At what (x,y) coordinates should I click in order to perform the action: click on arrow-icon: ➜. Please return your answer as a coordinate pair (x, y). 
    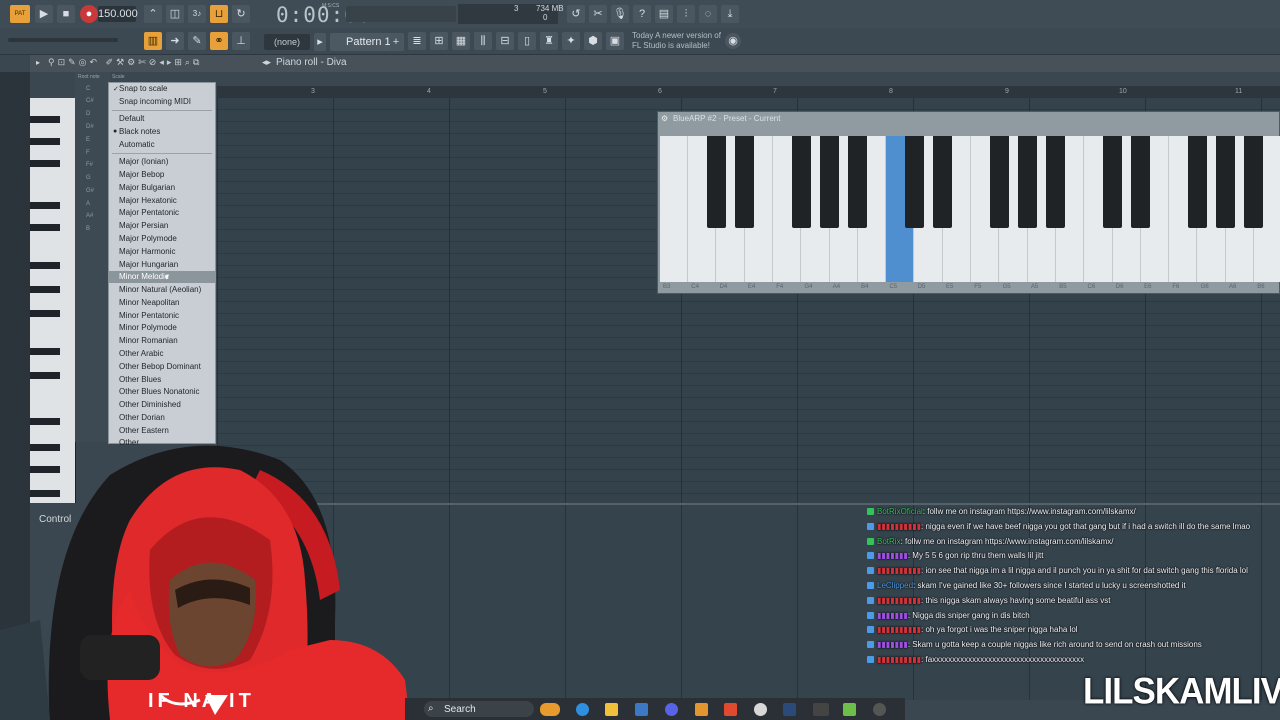
    Looking at the image, I should click on (175, 41).